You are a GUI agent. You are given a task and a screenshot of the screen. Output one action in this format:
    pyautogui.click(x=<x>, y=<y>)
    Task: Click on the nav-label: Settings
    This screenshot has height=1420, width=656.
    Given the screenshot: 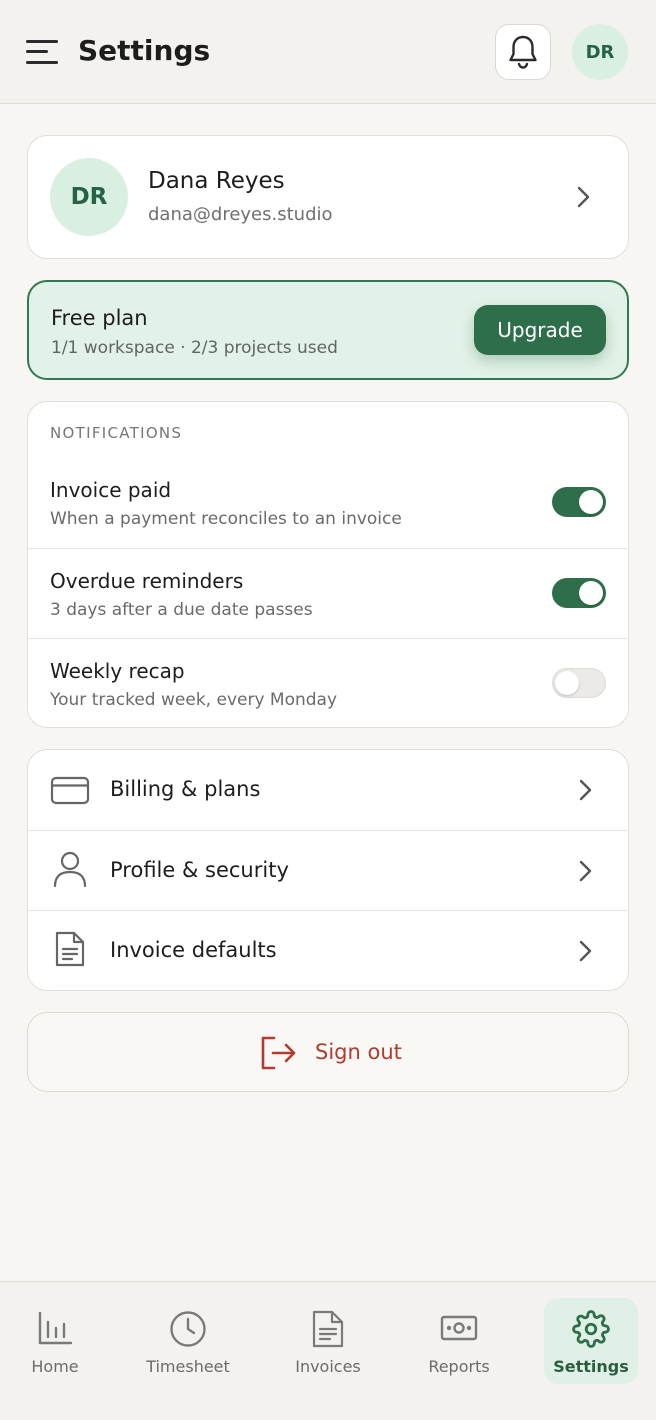 What is the action you would take?
    pyautogui.click(x=591, y=1366)
    